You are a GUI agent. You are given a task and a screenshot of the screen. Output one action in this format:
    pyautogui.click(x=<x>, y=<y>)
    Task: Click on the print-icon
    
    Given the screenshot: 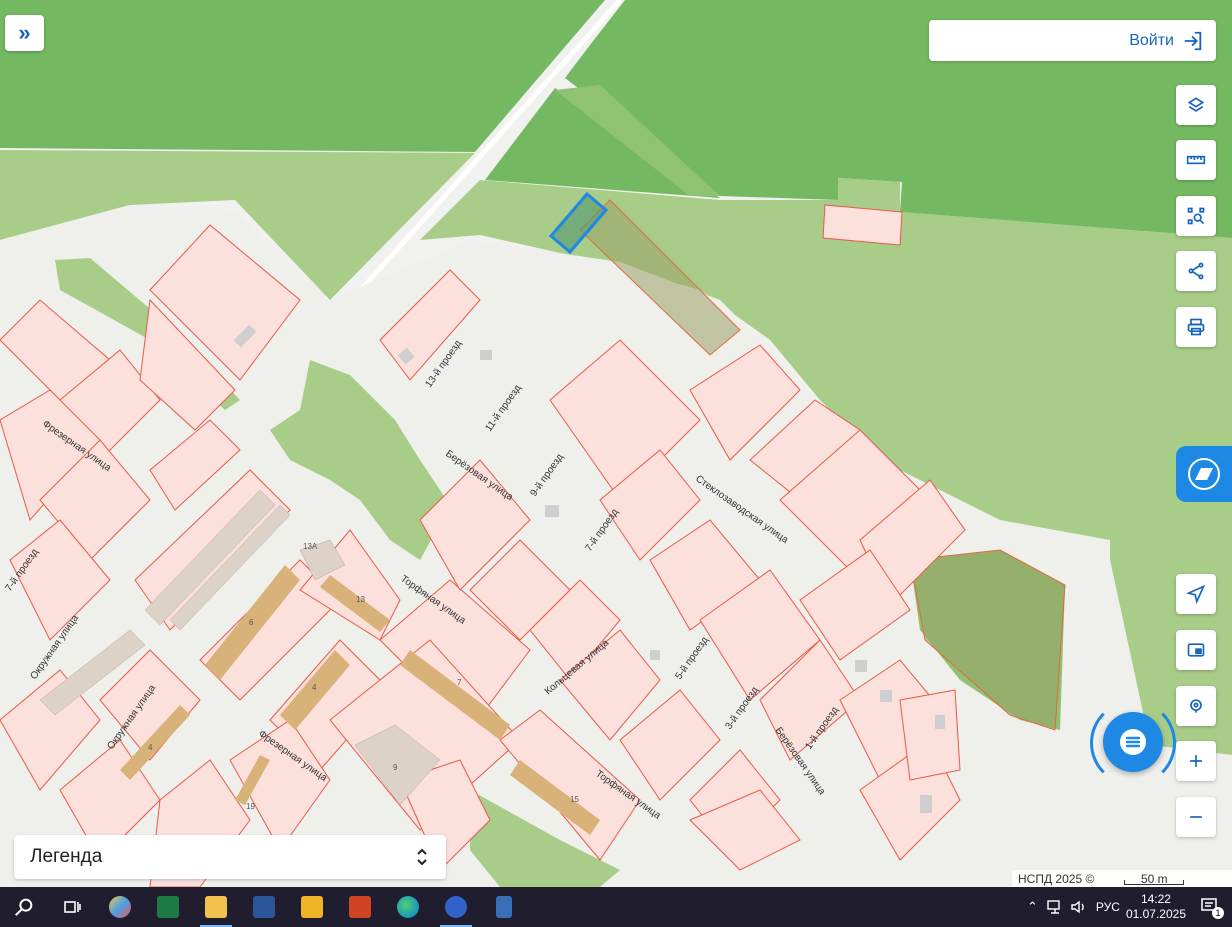 What is the action you would take?
    pyautogui.click(x=1196, y=327)
    